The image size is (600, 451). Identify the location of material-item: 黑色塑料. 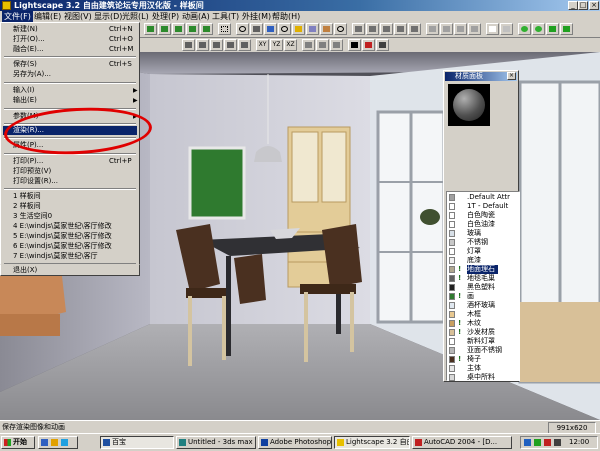
(483, 287).